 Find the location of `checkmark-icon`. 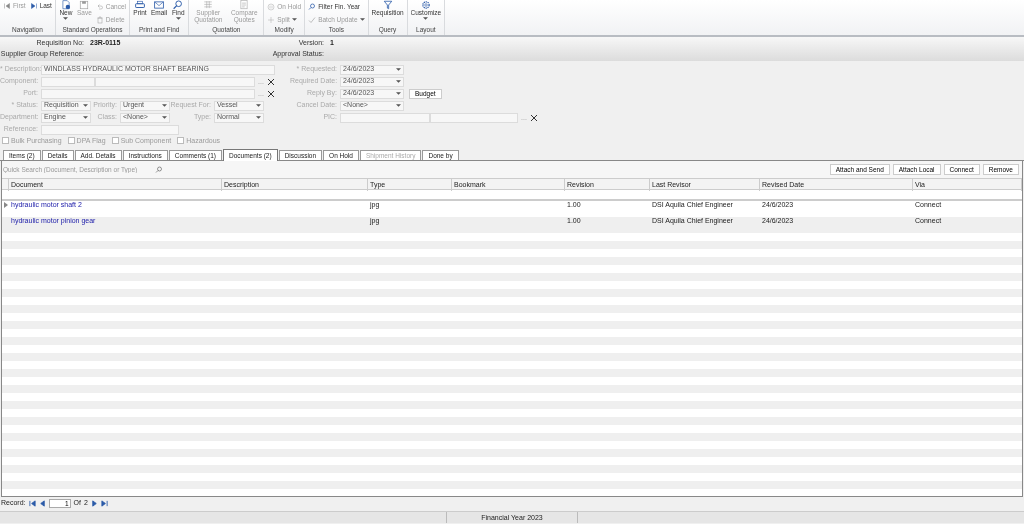

checkmark-icon is located at coordinates (312, 19).